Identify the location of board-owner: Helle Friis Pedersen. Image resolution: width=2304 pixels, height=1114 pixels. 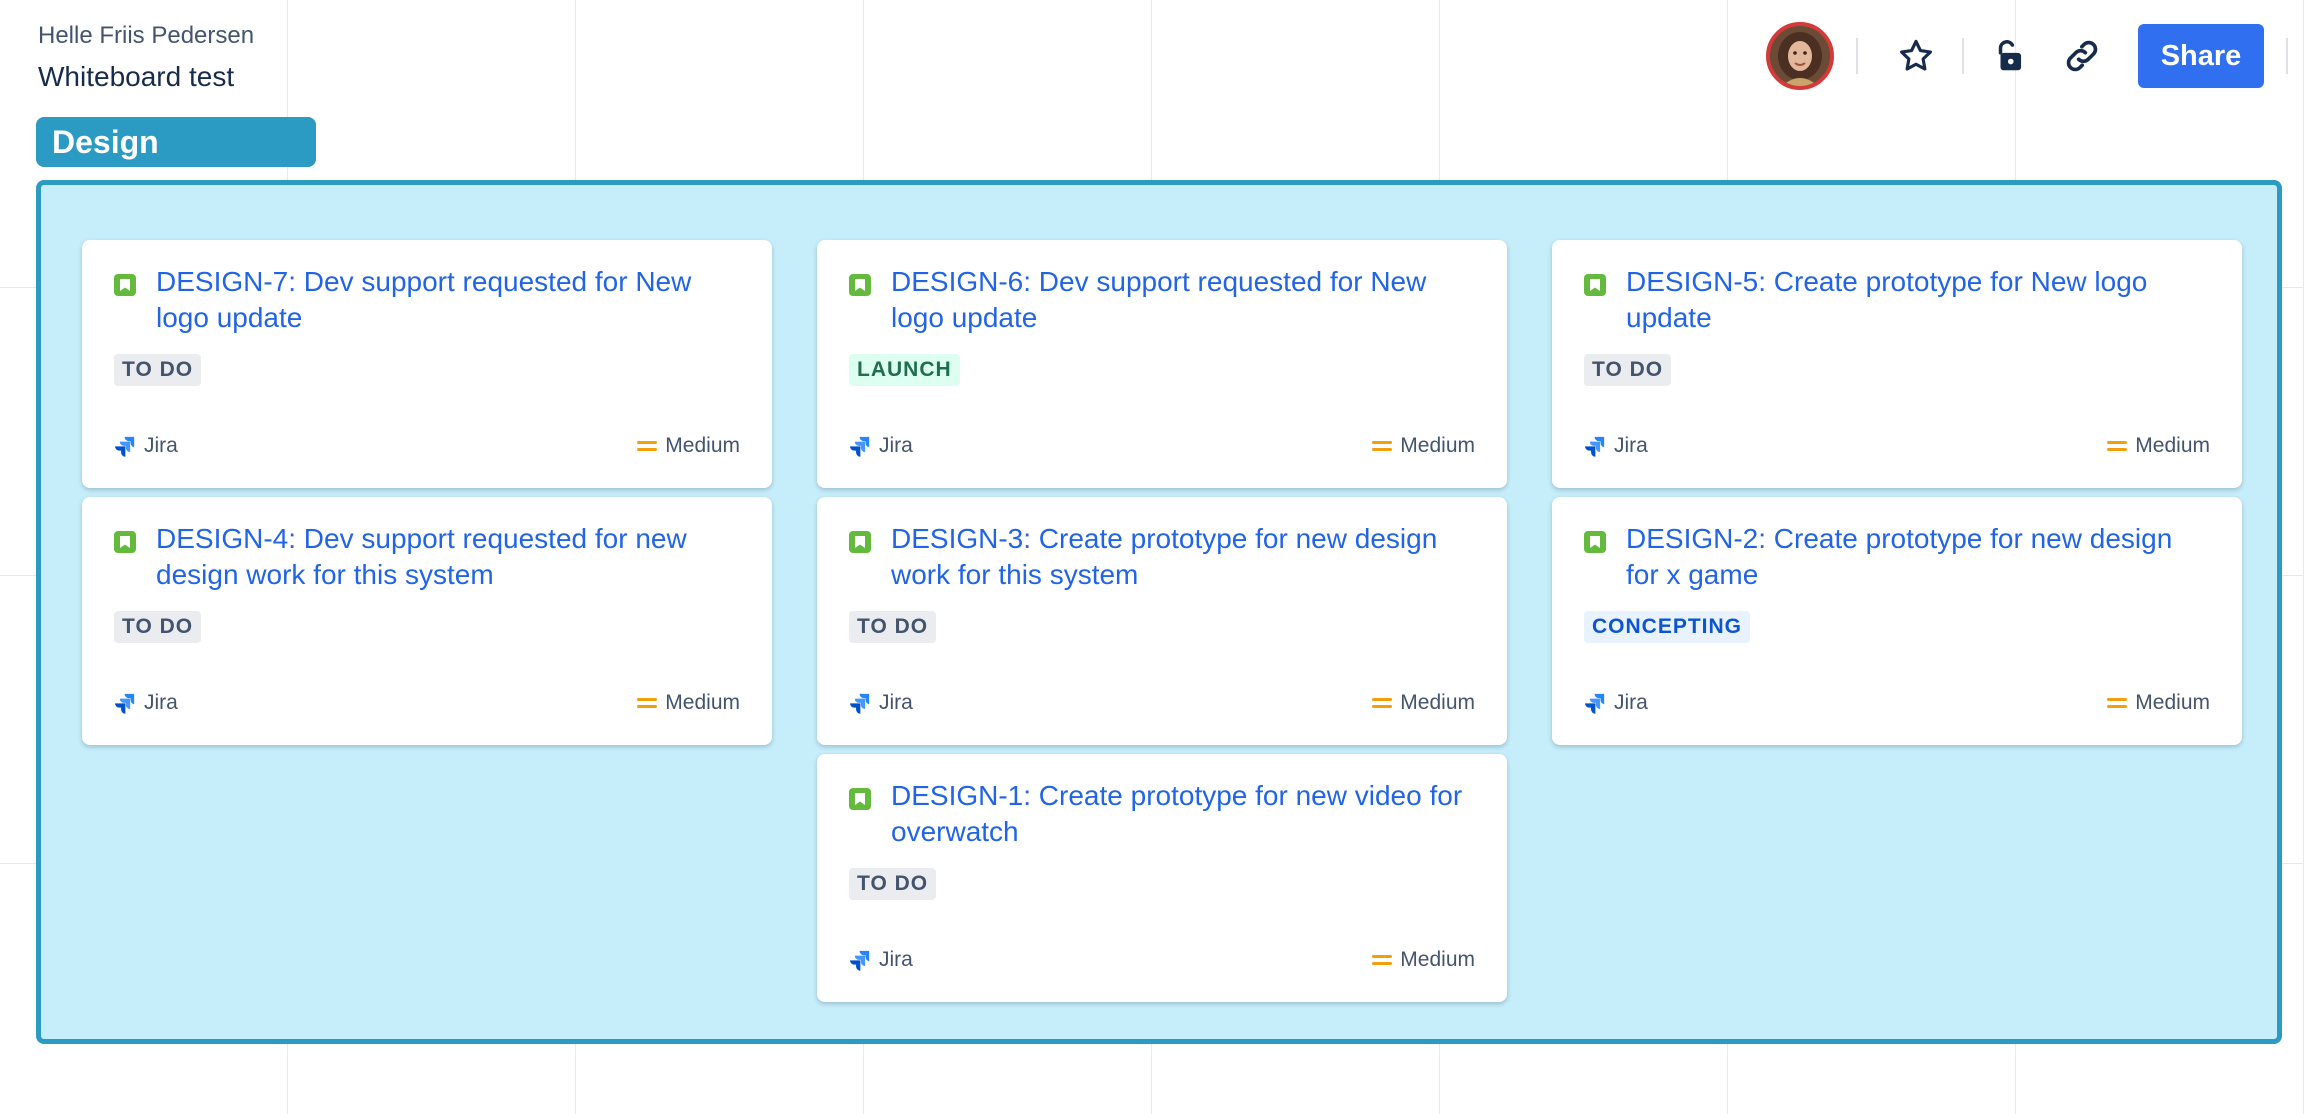
(146, 35).